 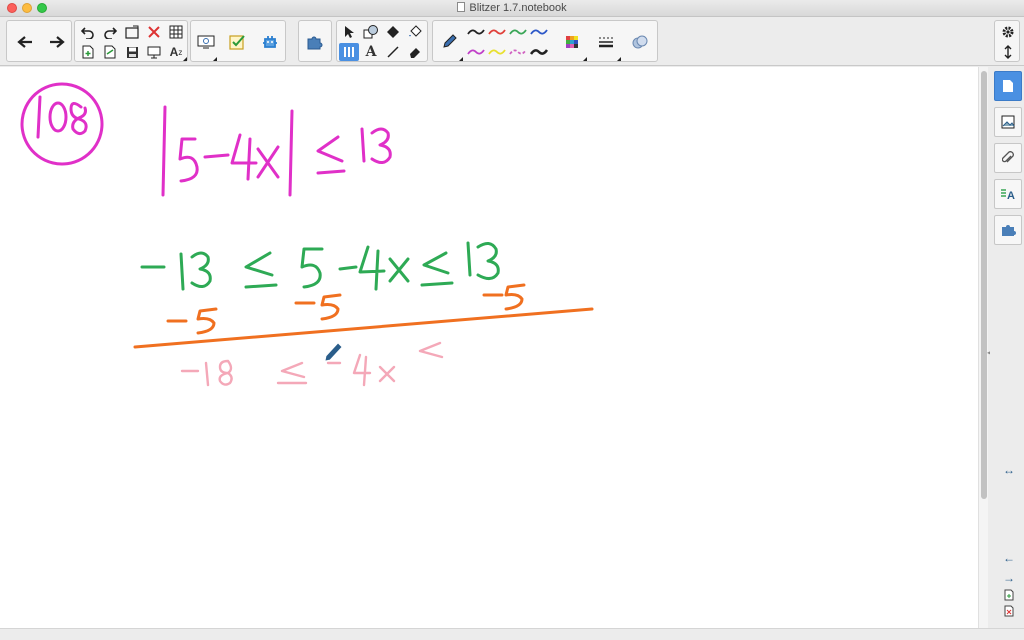 I want to click on document-icon, so click(x=461, y=7).